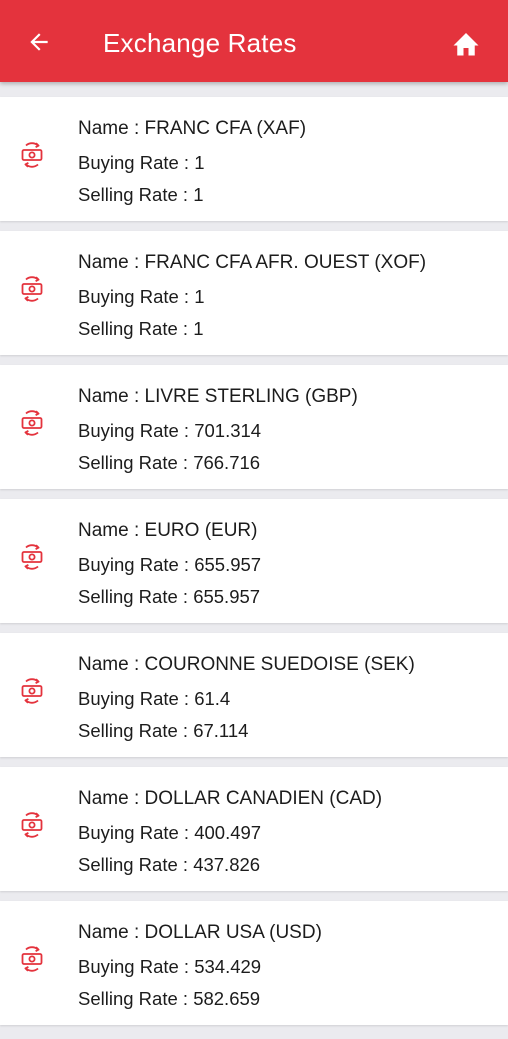  What do you see at coordinates (227, 998) in the screenshot?
I see `selling-rate-value: 582.659` at bounding box center [227, 998].